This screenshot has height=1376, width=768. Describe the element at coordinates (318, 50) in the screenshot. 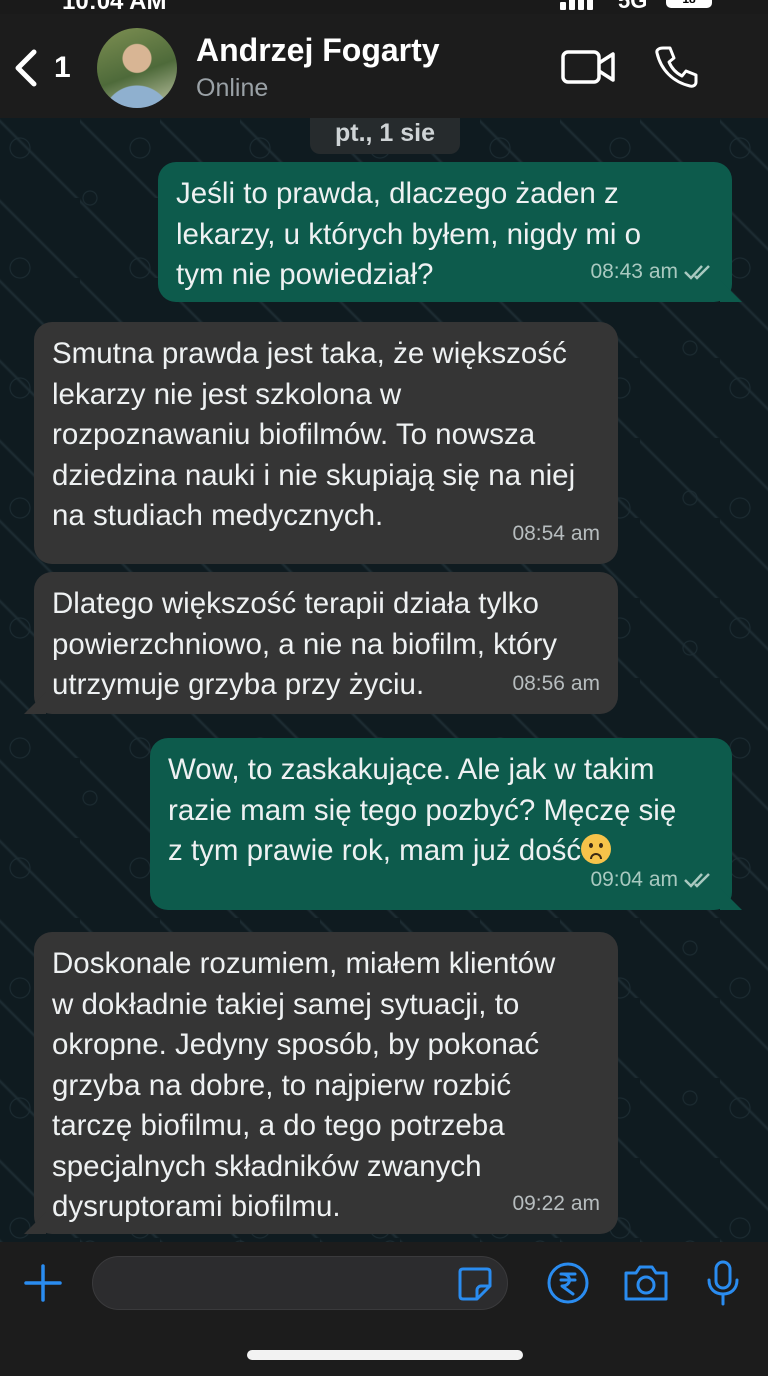

I see `contact-name: Andrzej Fogarty` at that location.